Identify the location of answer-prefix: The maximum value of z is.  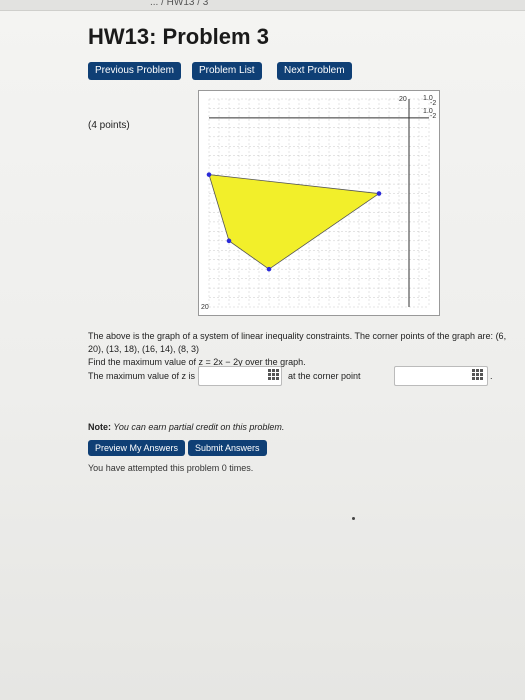
(142, 376).